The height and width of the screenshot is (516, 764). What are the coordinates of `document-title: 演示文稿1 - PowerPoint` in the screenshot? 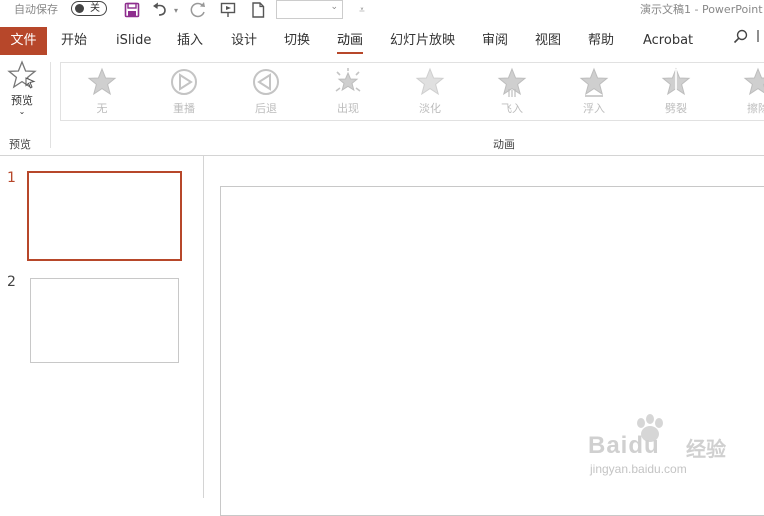 It's located at (701, 9).